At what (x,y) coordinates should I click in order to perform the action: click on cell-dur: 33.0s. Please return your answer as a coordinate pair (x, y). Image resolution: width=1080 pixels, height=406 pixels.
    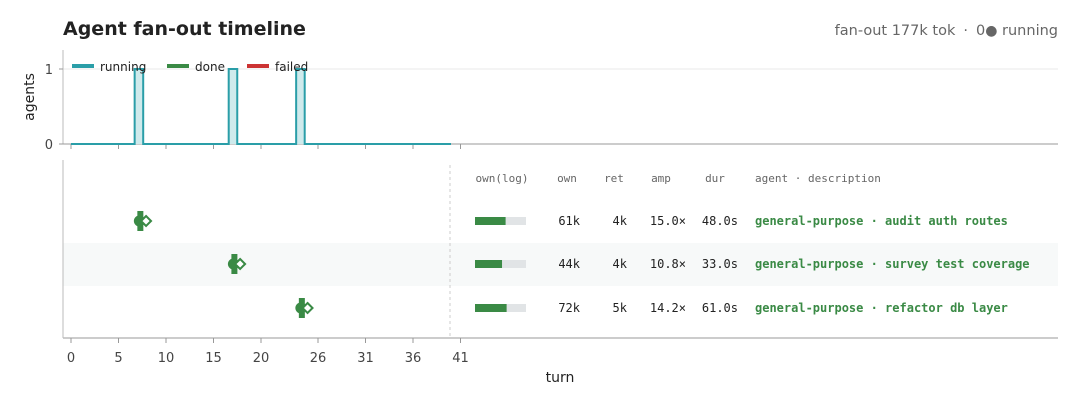
    Looking at the image, I should click on (720, 264).